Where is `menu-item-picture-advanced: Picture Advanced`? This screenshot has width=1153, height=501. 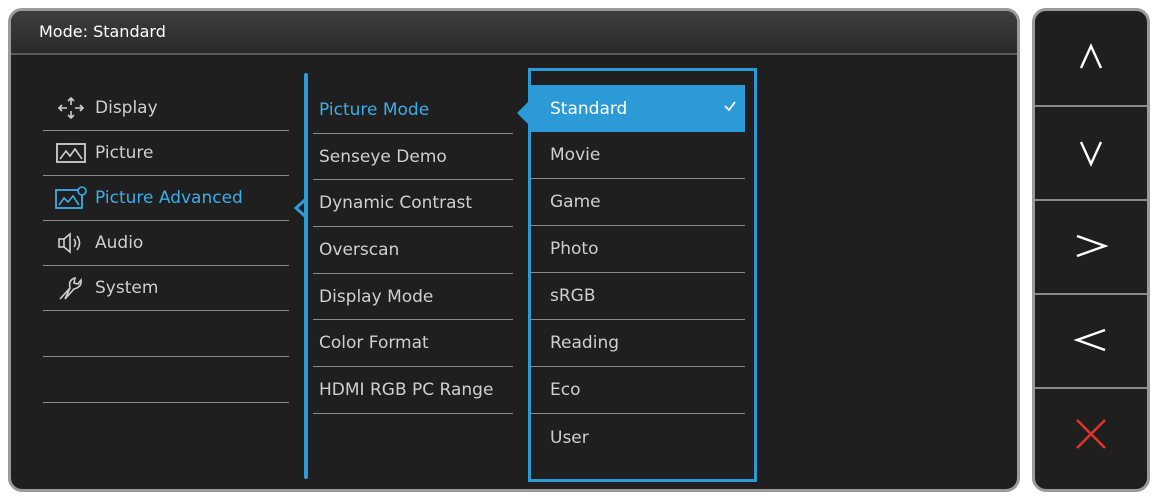
menu-item-picture-advanced: Picture Advanced is located at coordinates (166, 198).